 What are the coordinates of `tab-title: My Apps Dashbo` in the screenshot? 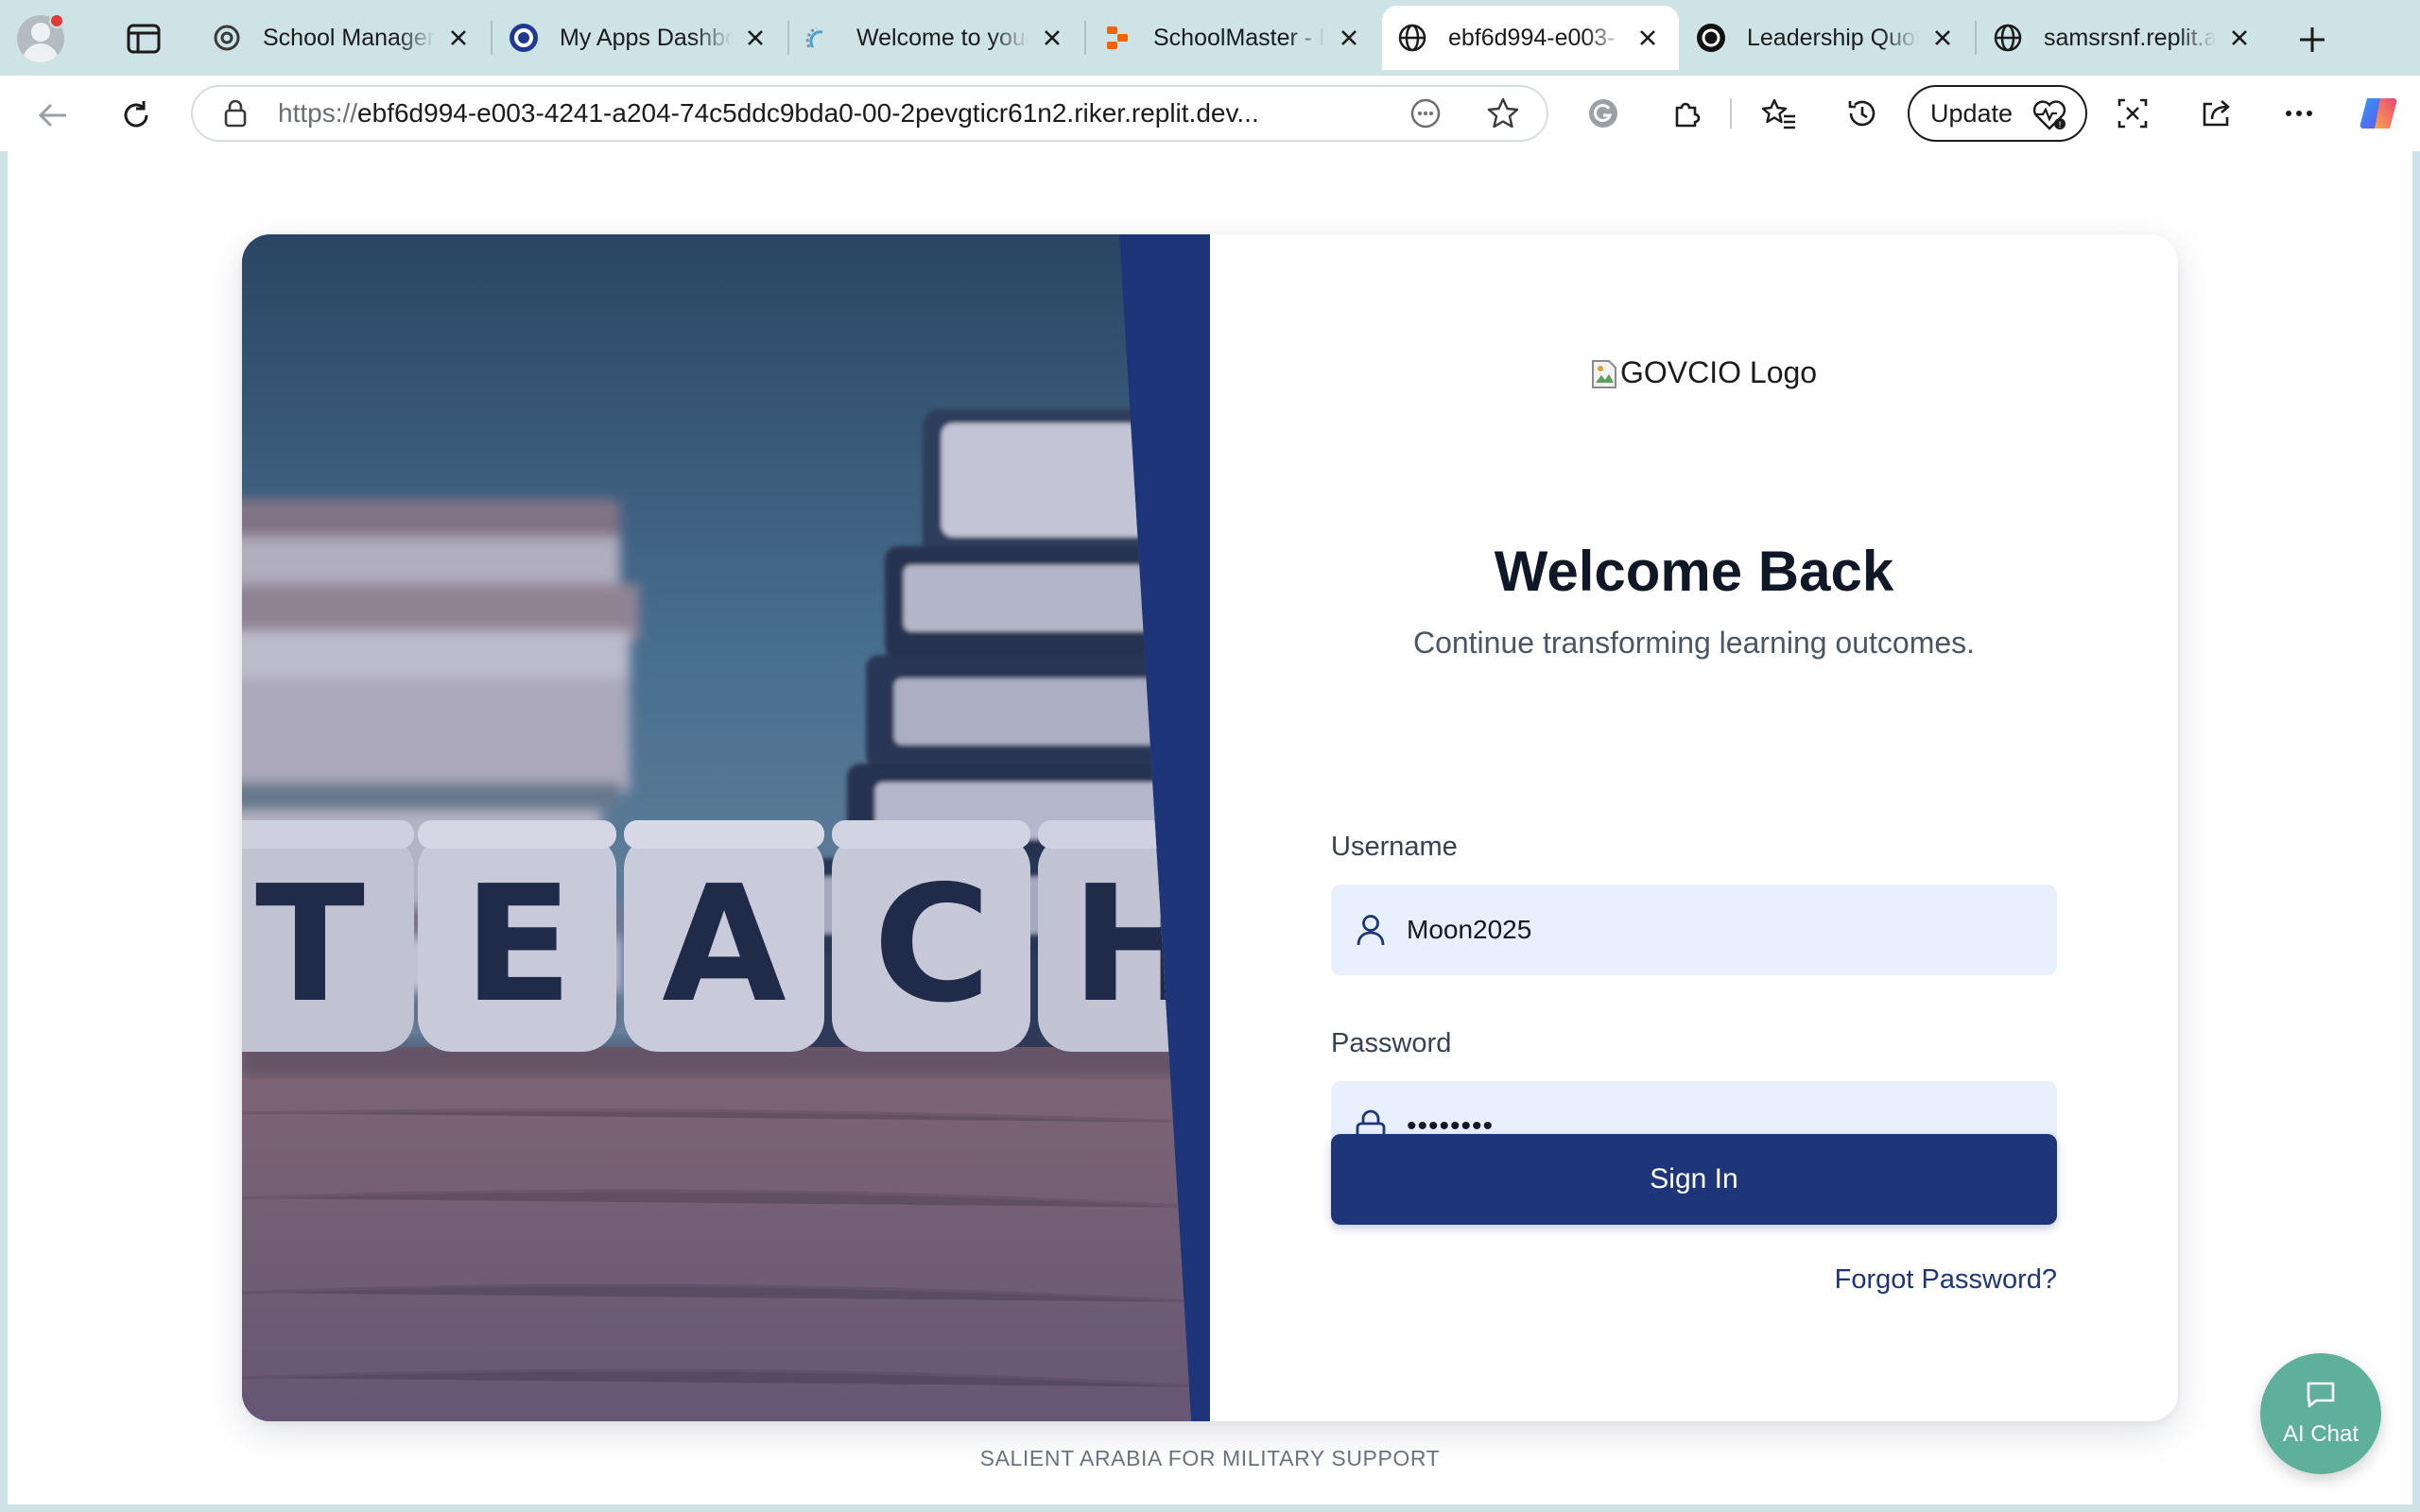 It's located at (646, 37).